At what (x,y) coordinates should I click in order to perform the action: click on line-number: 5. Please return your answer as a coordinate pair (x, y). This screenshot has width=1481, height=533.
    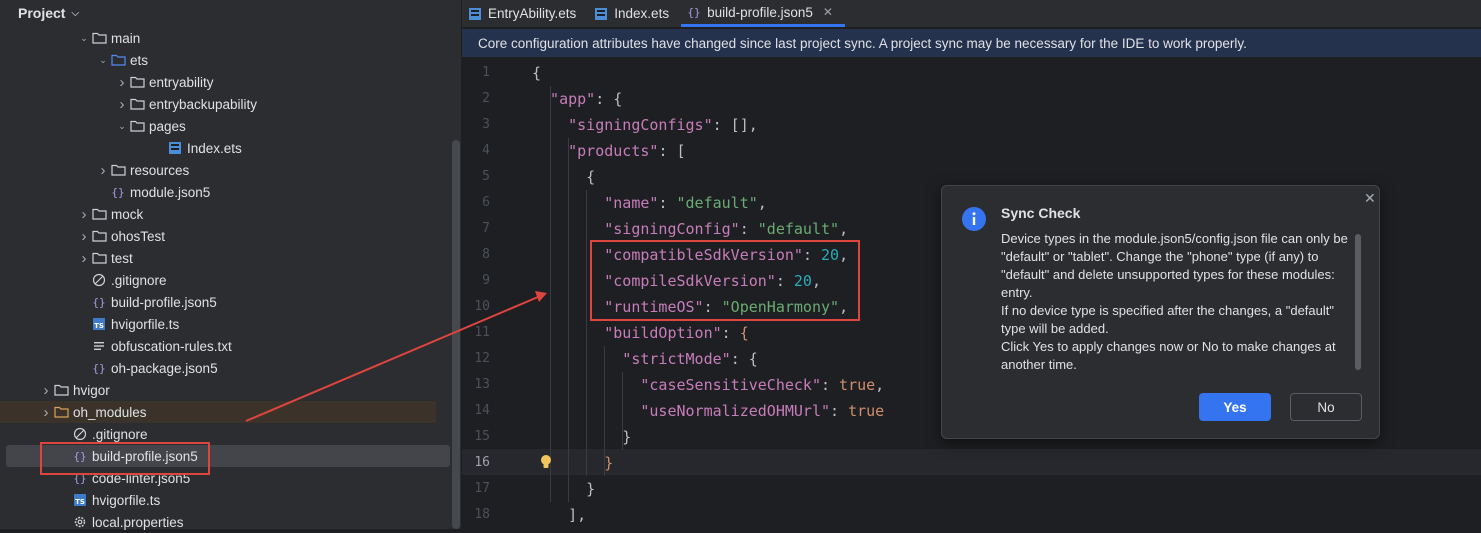
    Looking at the image, I should click on (486, 176).